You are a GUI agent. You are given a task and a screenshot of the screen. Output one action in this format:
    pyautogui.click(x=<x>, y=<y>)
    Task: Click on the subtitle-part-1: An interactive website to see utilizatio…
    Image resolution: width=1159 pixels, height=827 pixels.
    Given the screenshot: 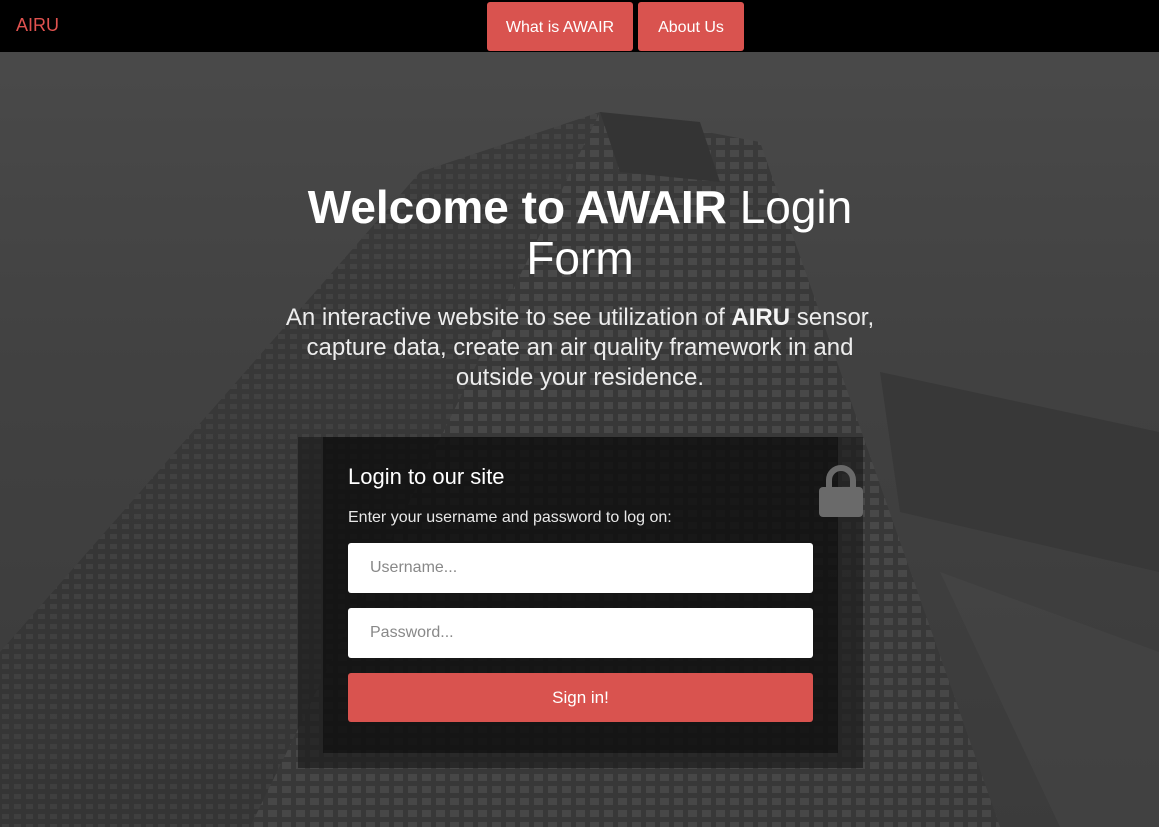 What is the action you would take?
    pyautogui.click(x=505, y=317)
    